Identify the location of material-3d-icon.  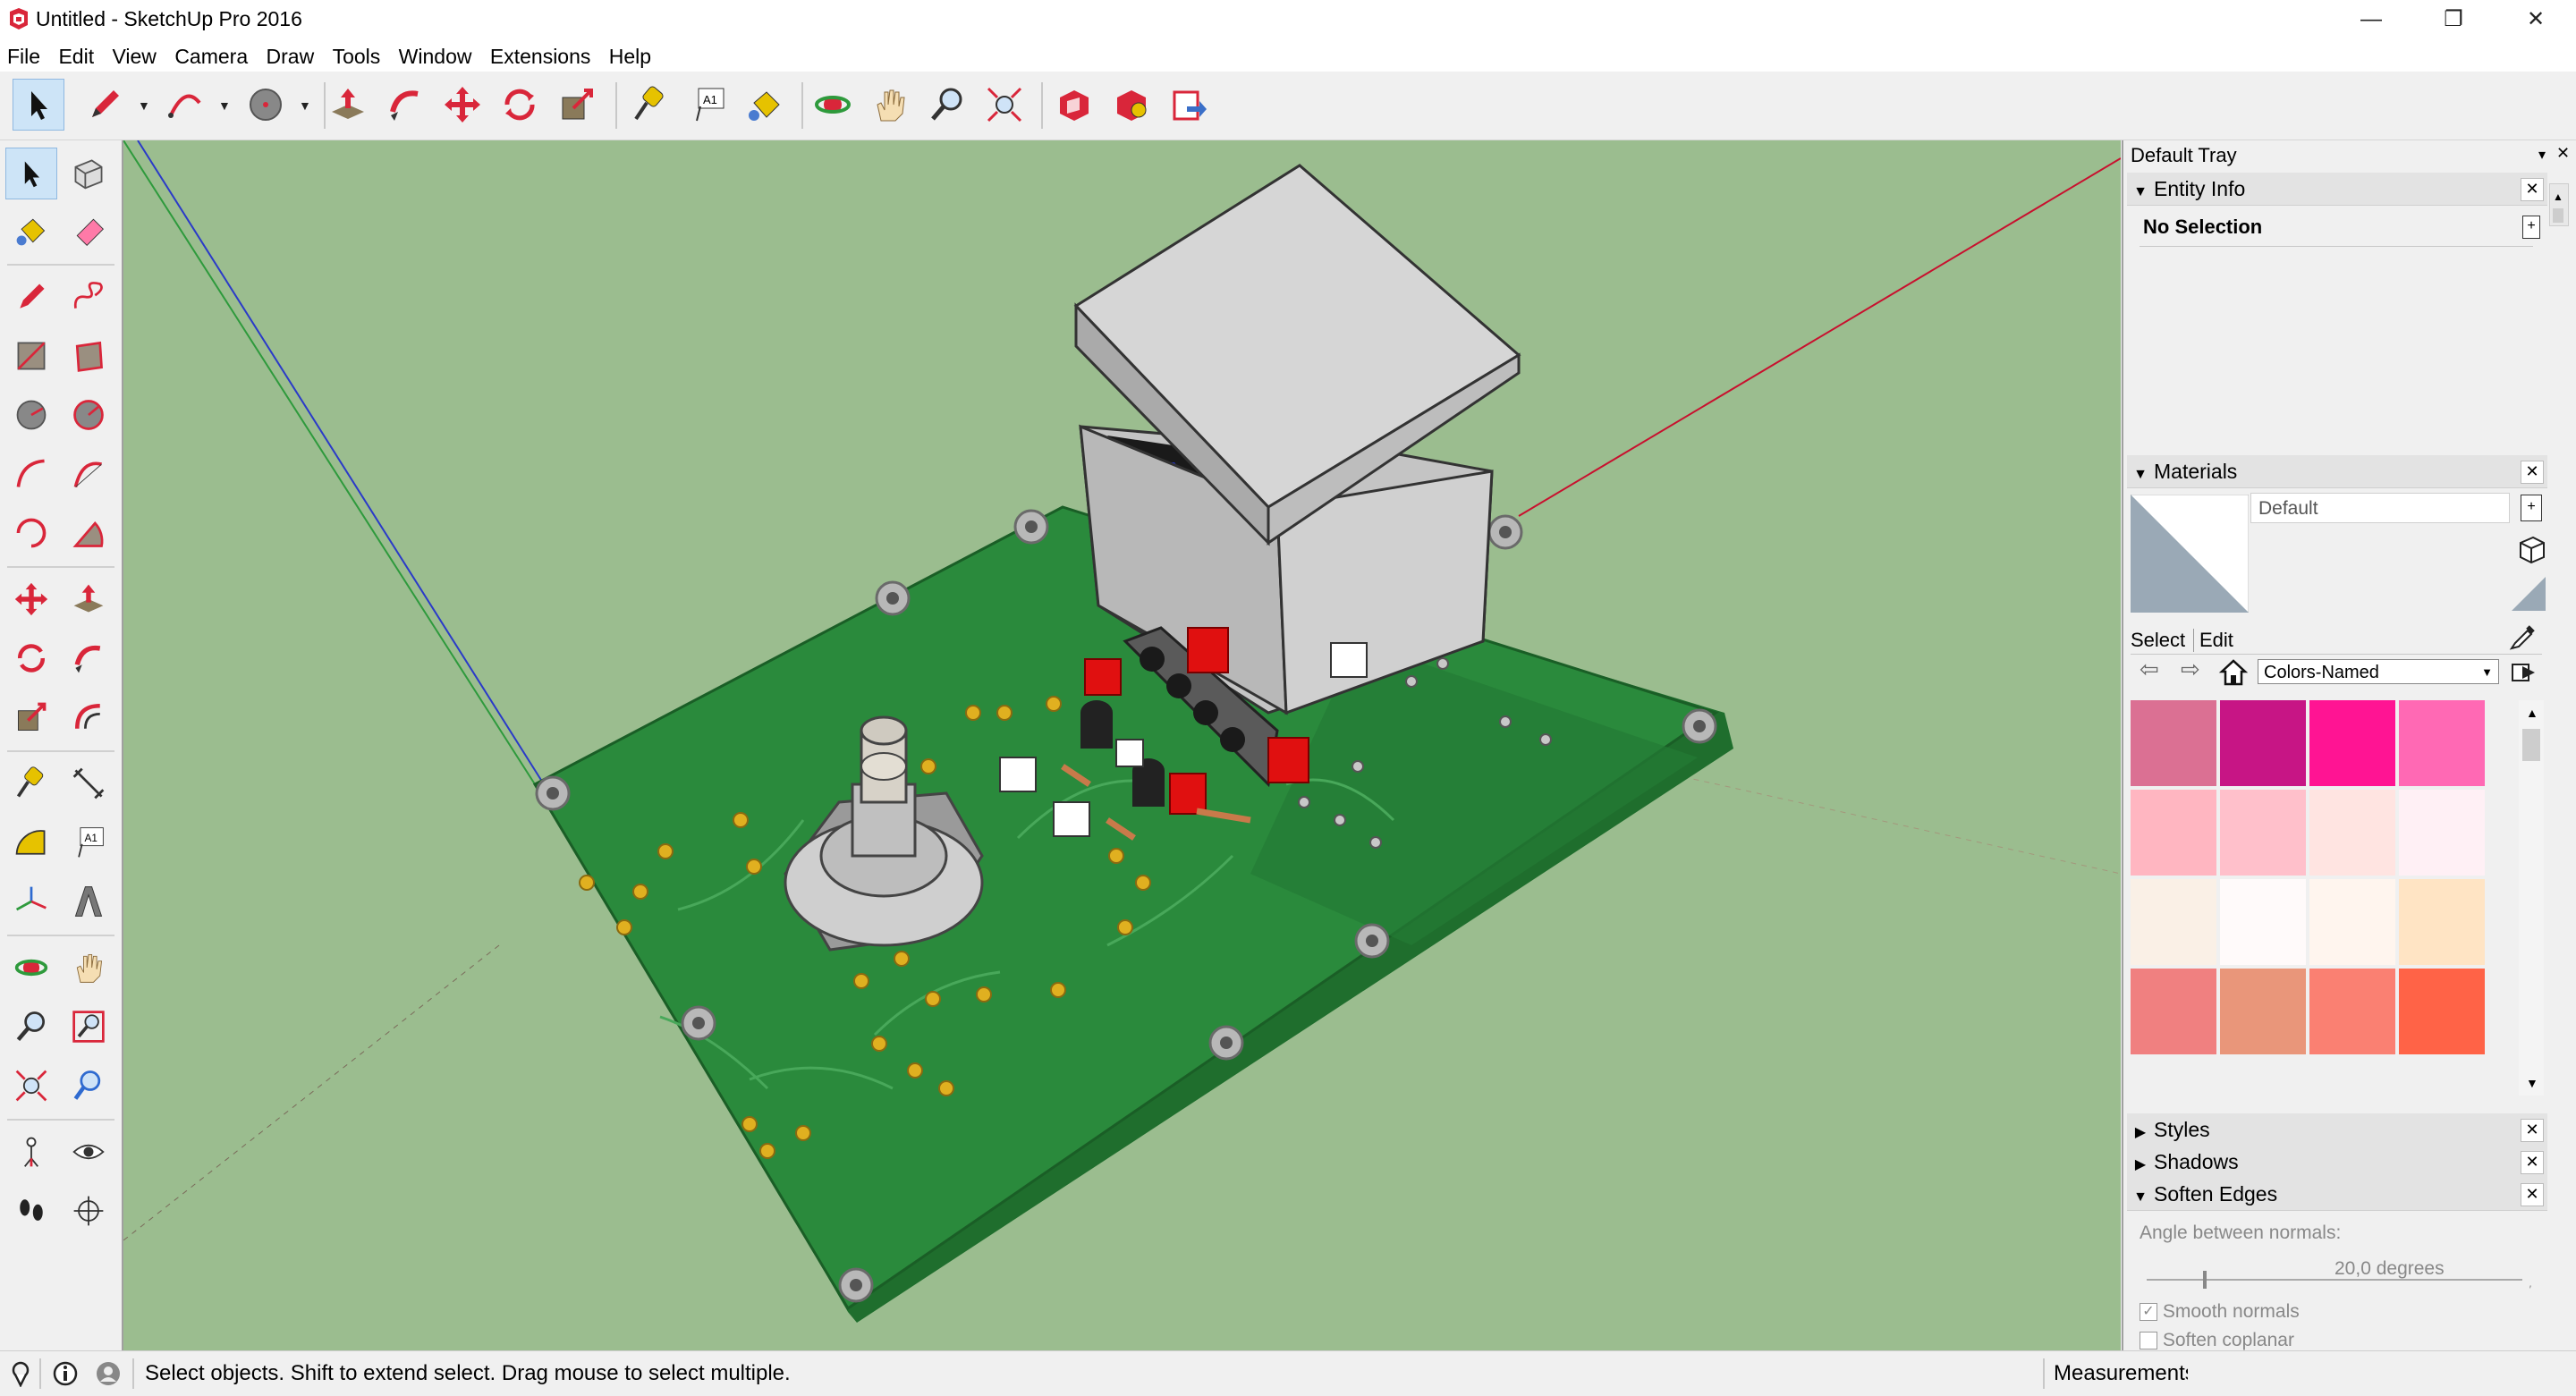
(2532, 549).